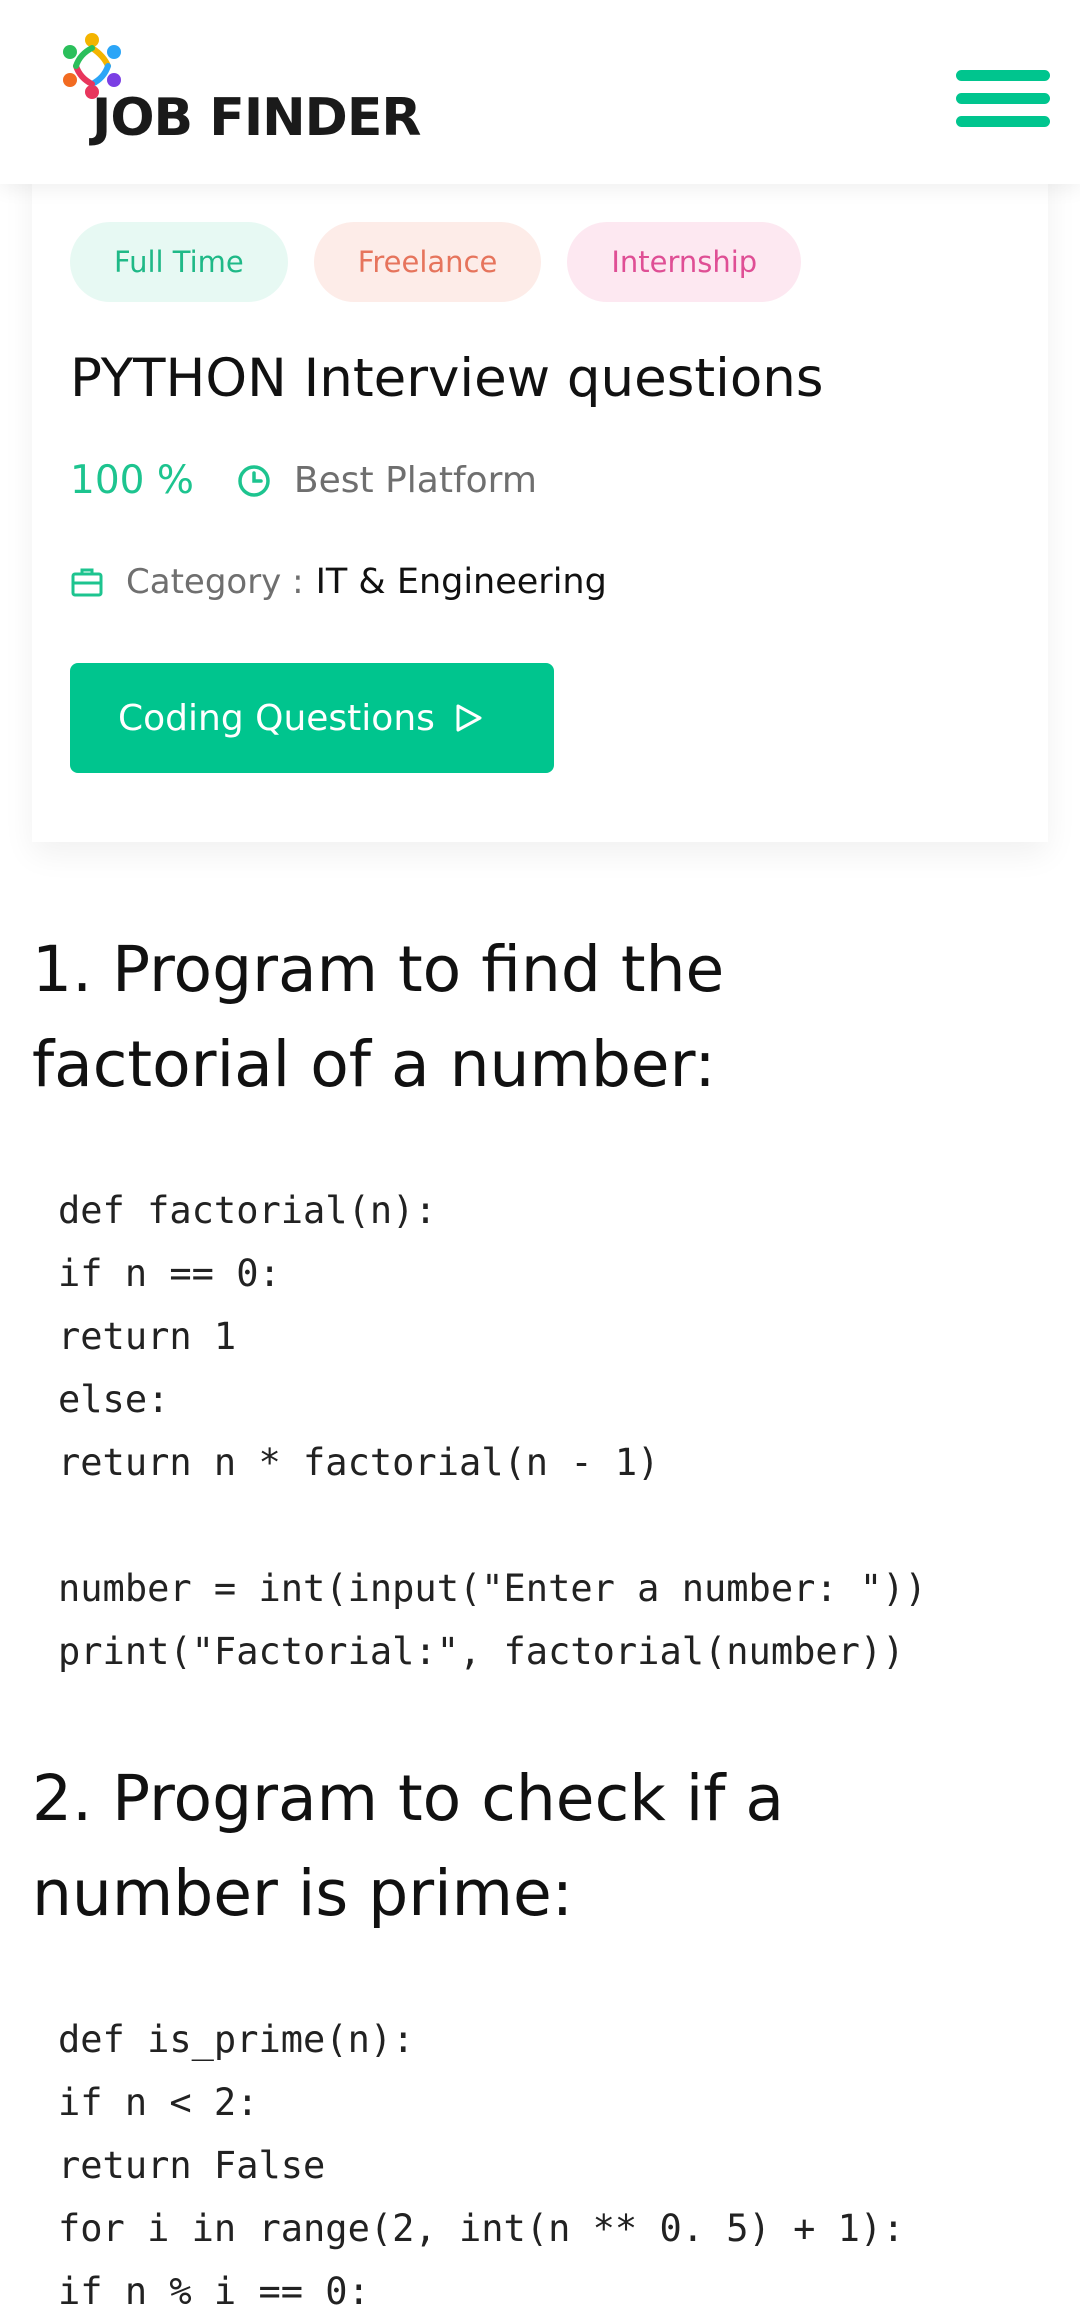 This screenshot has width=1080, height=2323. Describe the element at coordinates (254, 480) in the screenshot. I see `clock-icon` at that location.